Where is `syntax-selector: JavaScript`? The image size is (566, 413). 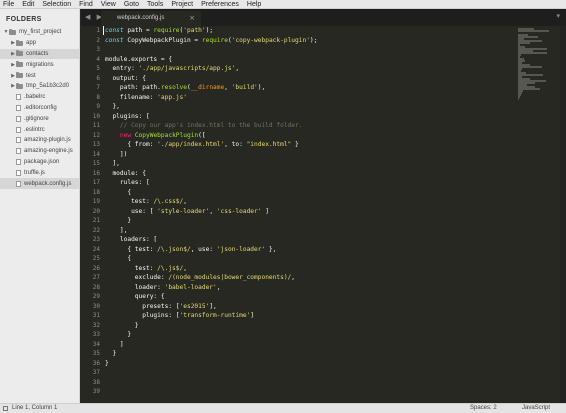
syntax-selector: JavaScript is located at coordinates (536, 408).